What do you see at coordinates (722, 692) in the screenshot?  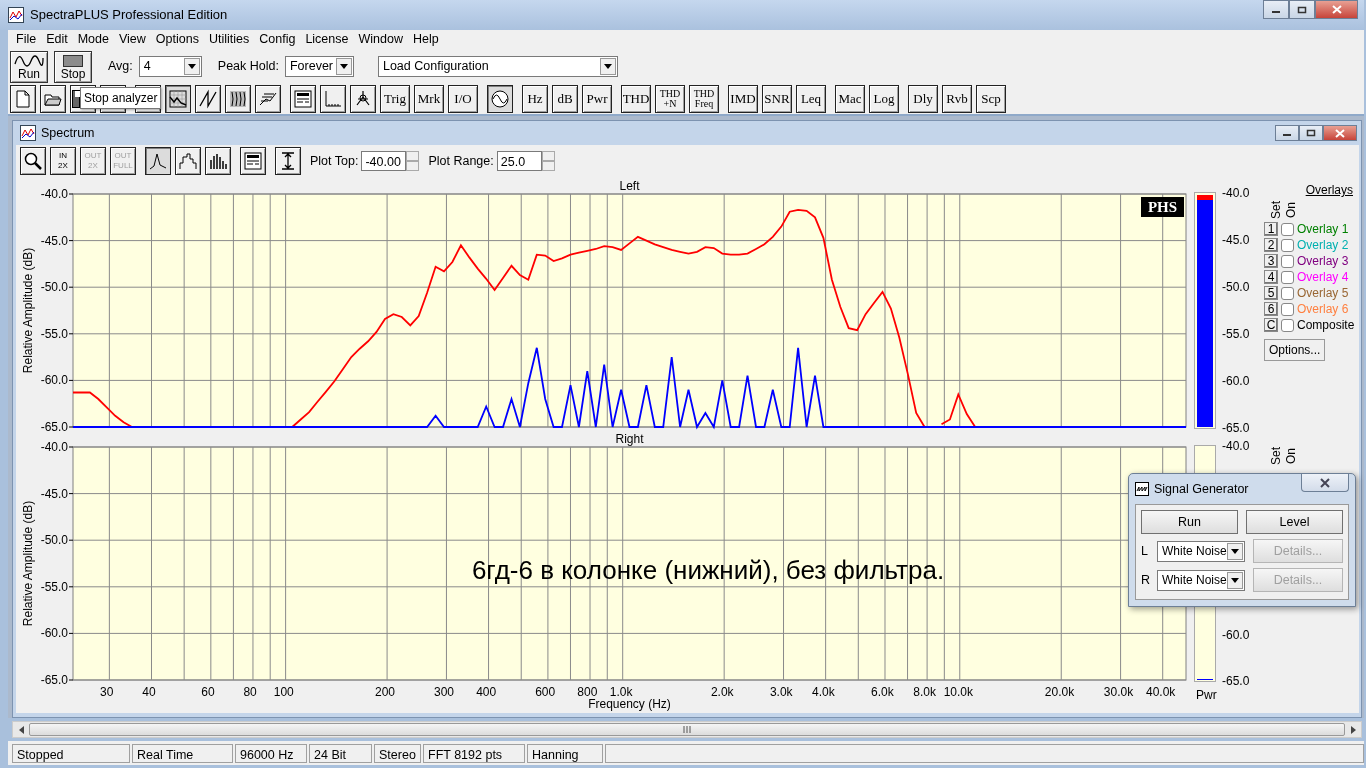 I see `axis-tick-label: 2.0k` at bounding box center [722, 692].